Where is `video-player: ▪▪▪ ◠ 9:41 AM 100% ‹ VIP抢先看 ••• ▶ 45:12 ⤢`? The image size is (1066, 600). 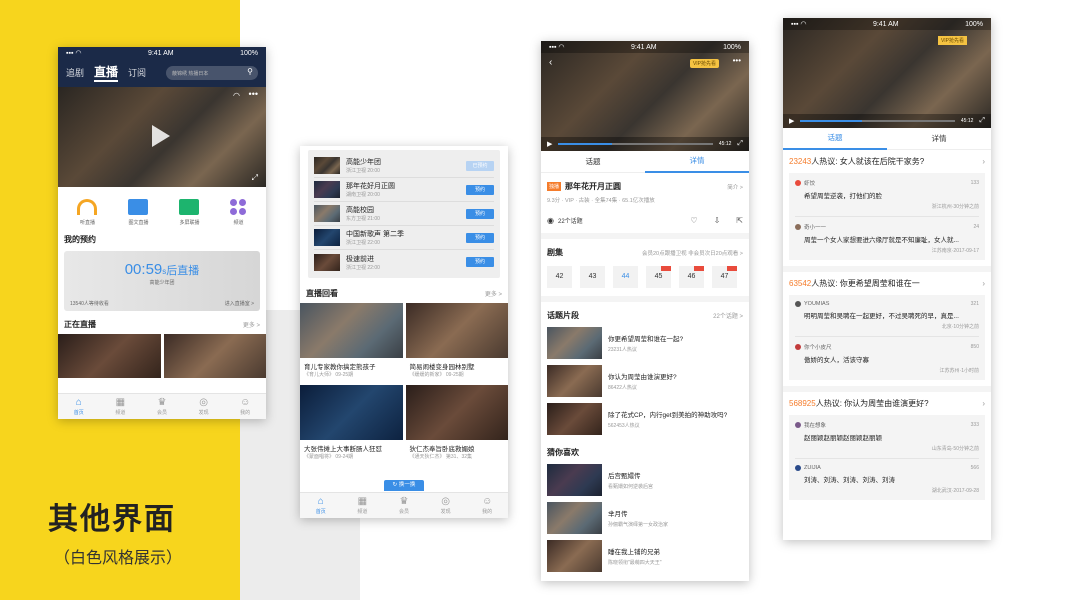
video-player: ▪▪▪ ◠ 9:41 AM 100% ‹ VIP抢先看 ••• ▶ 45:12 ⤢ is located at coordinates (645, 96).